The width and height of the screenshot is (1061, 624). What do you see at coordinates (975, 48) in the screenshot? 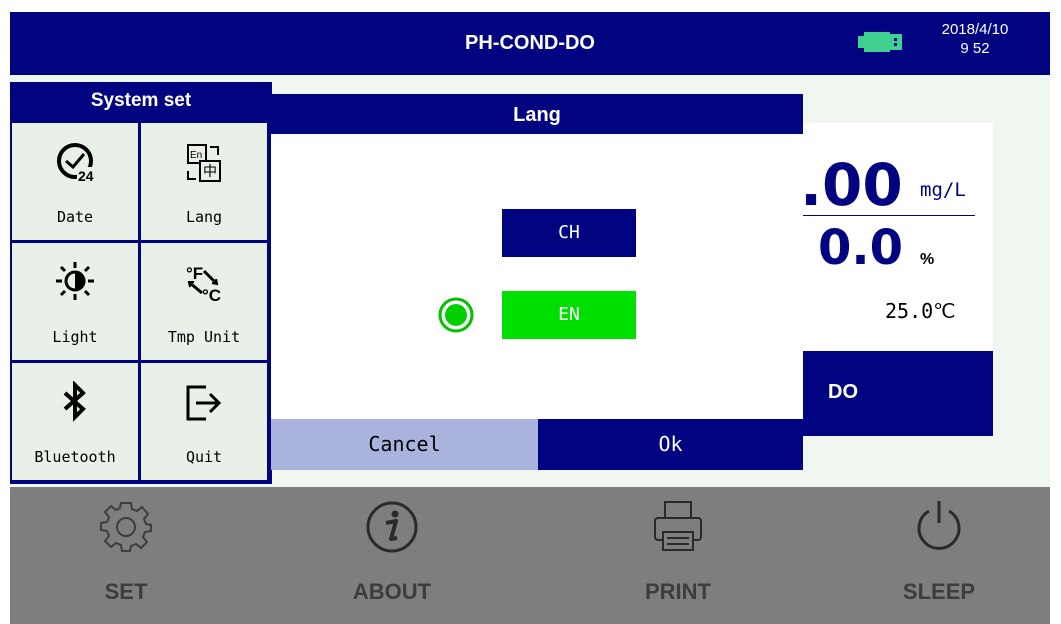
I see `clock-time: 9 52` at bounding box center [975, 48].